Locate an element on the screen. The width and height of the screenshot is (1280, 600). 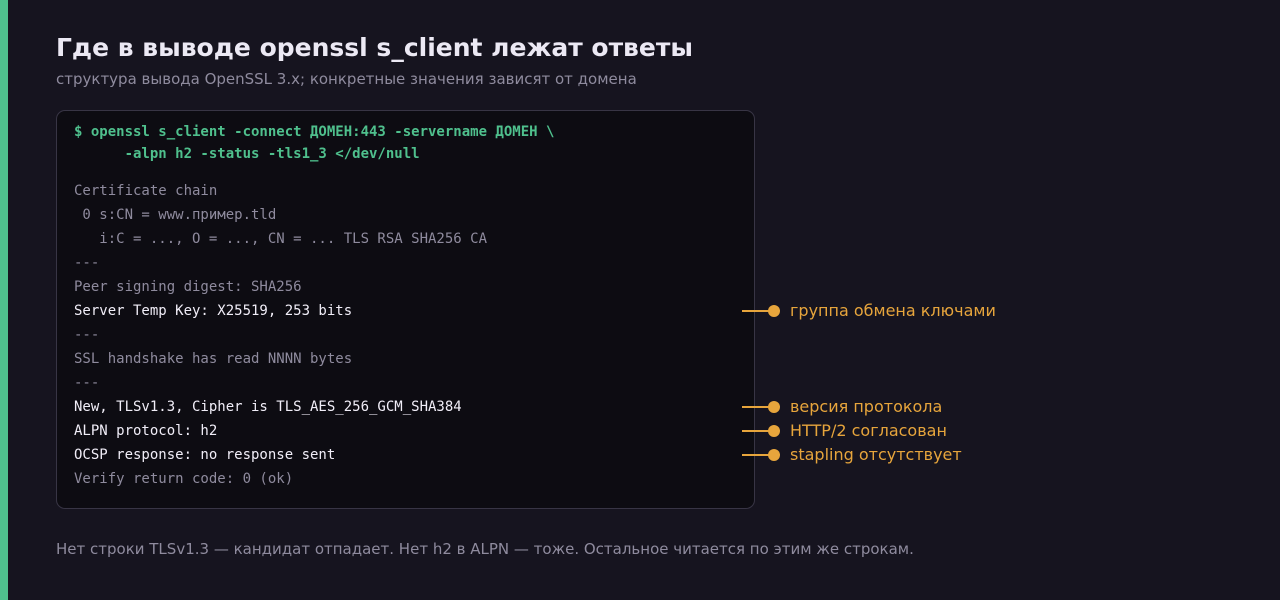
output-line: ALPN protocol: h2 is located at coordinates (146, 431).